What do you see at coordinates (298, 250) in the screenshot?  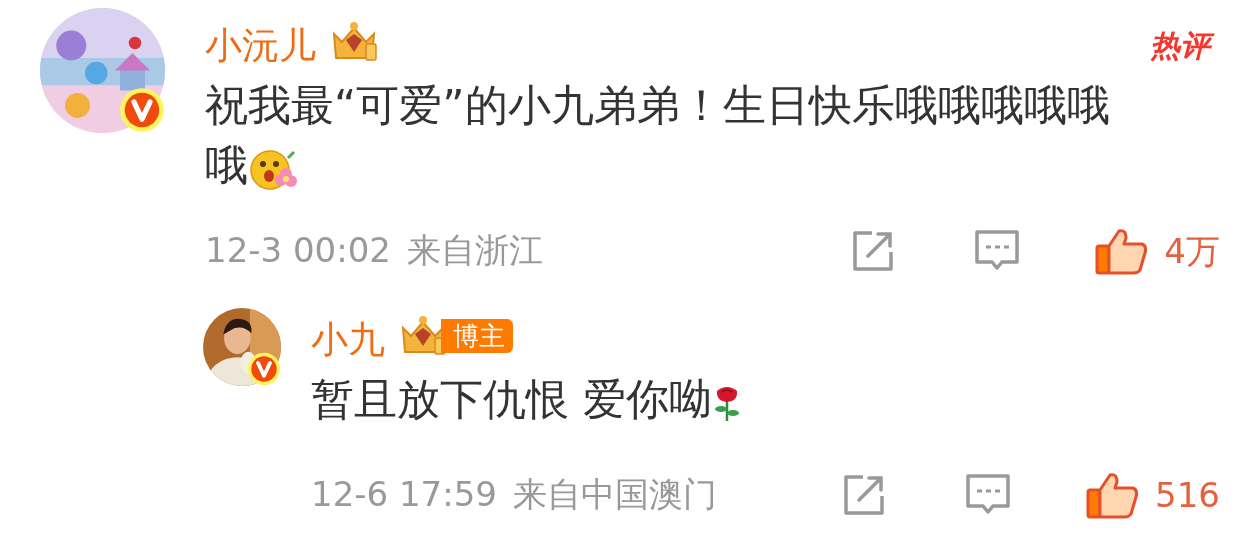 I see `comment-time: 12-3 00:02` at bounding box center [298, 250].